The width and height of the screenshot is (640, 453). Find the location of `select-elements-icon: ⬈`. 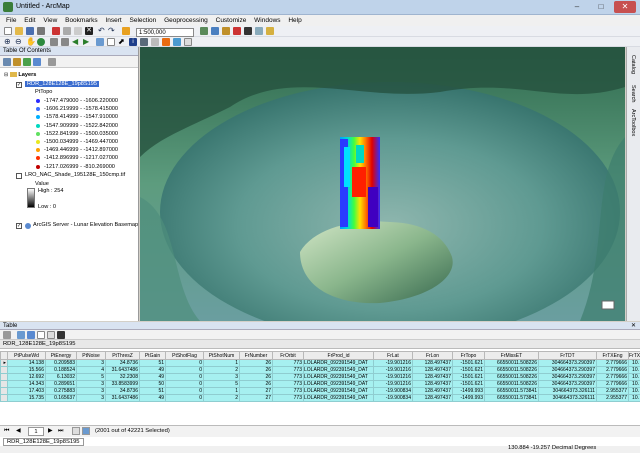

select-elements-icon: ⬈ is located at coordinates (122, 42).